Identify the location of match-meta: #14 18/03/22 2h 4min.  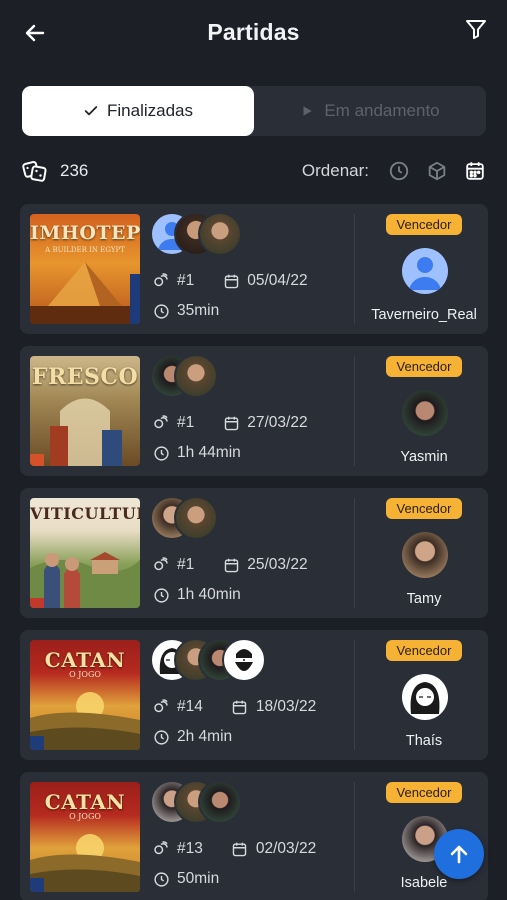
(234, 726).